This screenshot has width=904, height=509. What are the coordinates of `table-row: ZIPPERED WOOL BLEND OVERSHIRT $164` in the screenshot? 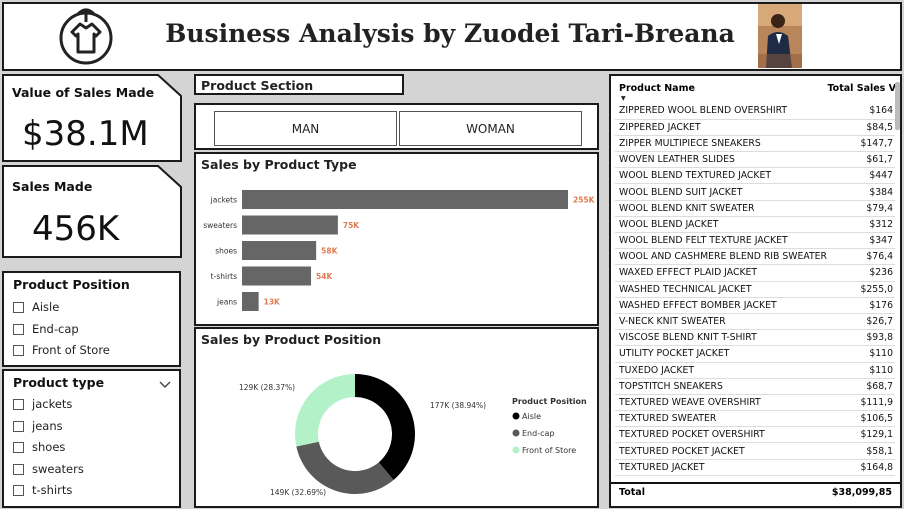 It's located at (755, 111).